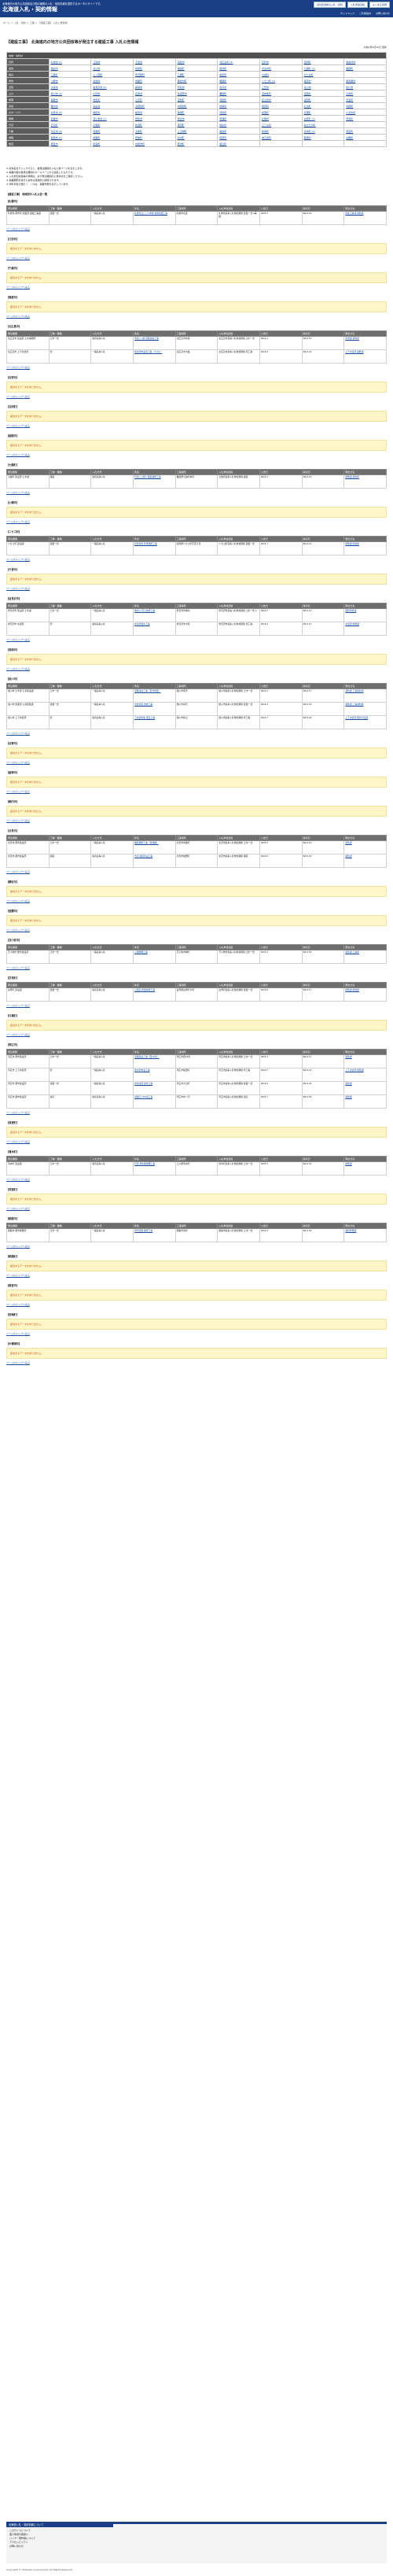  Describe the element at coordinates (143, 1084) in the screenshot. I see `tender-title-link: 市営住宅 建替工事` at that location.